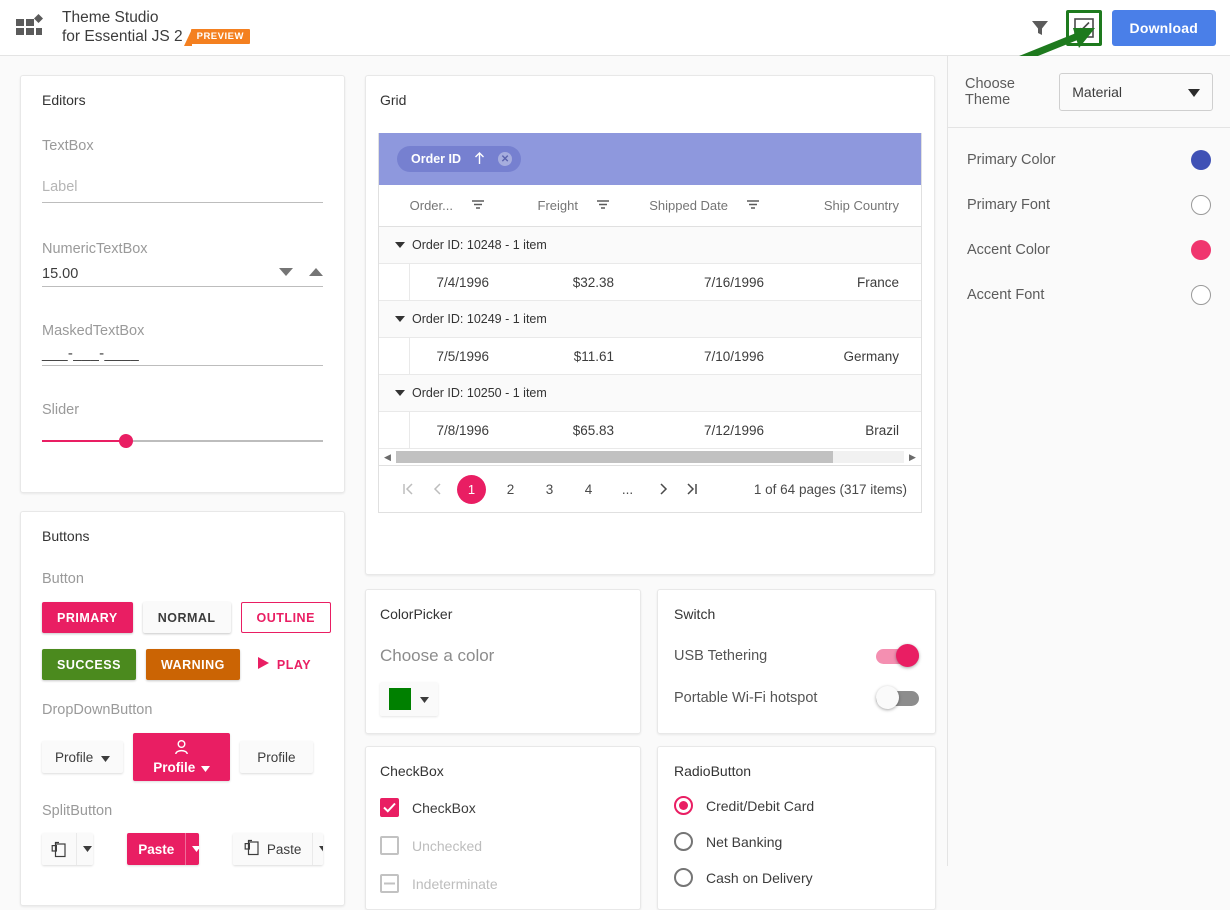 The height and width of the screenshot is (910, 1230). I want to click on split-paste-icon-caret-down-icon, so click(317, 849).